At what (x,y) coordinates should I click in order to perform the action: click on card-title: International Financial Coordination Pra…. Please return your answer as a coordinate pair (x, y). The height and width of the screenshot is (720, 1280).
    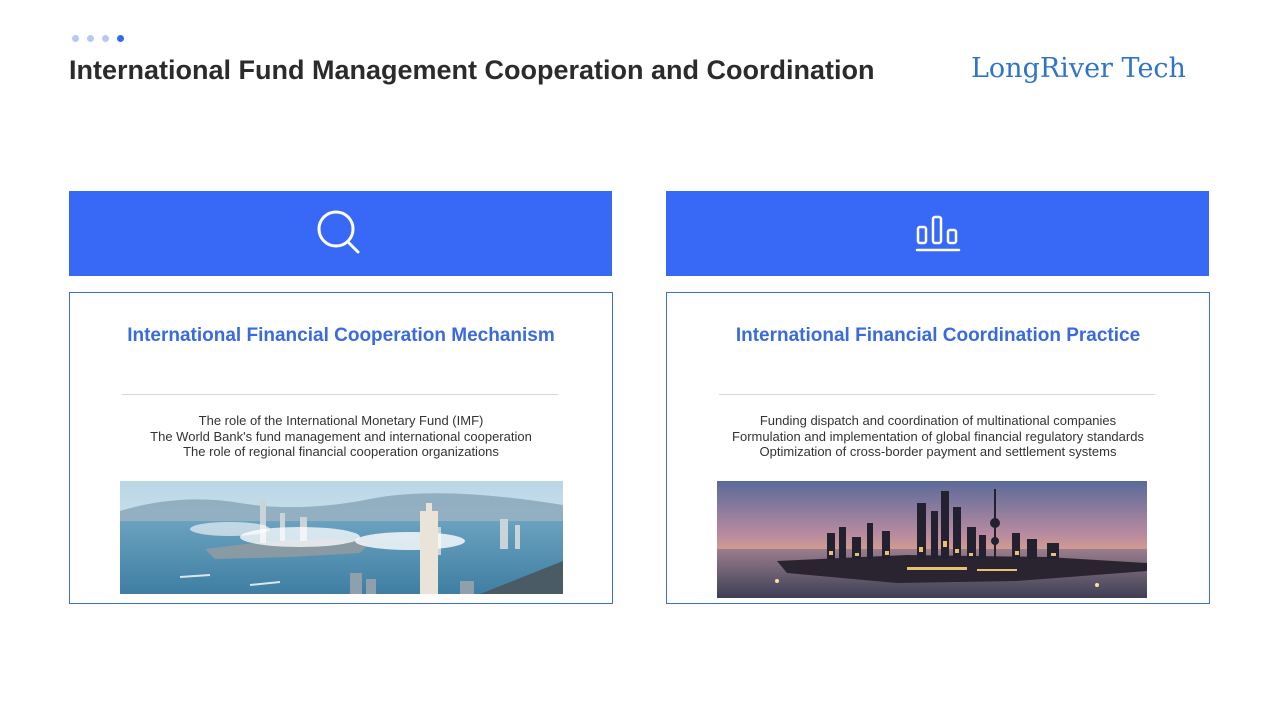
    Looking at the image, I should click on (938, 335).